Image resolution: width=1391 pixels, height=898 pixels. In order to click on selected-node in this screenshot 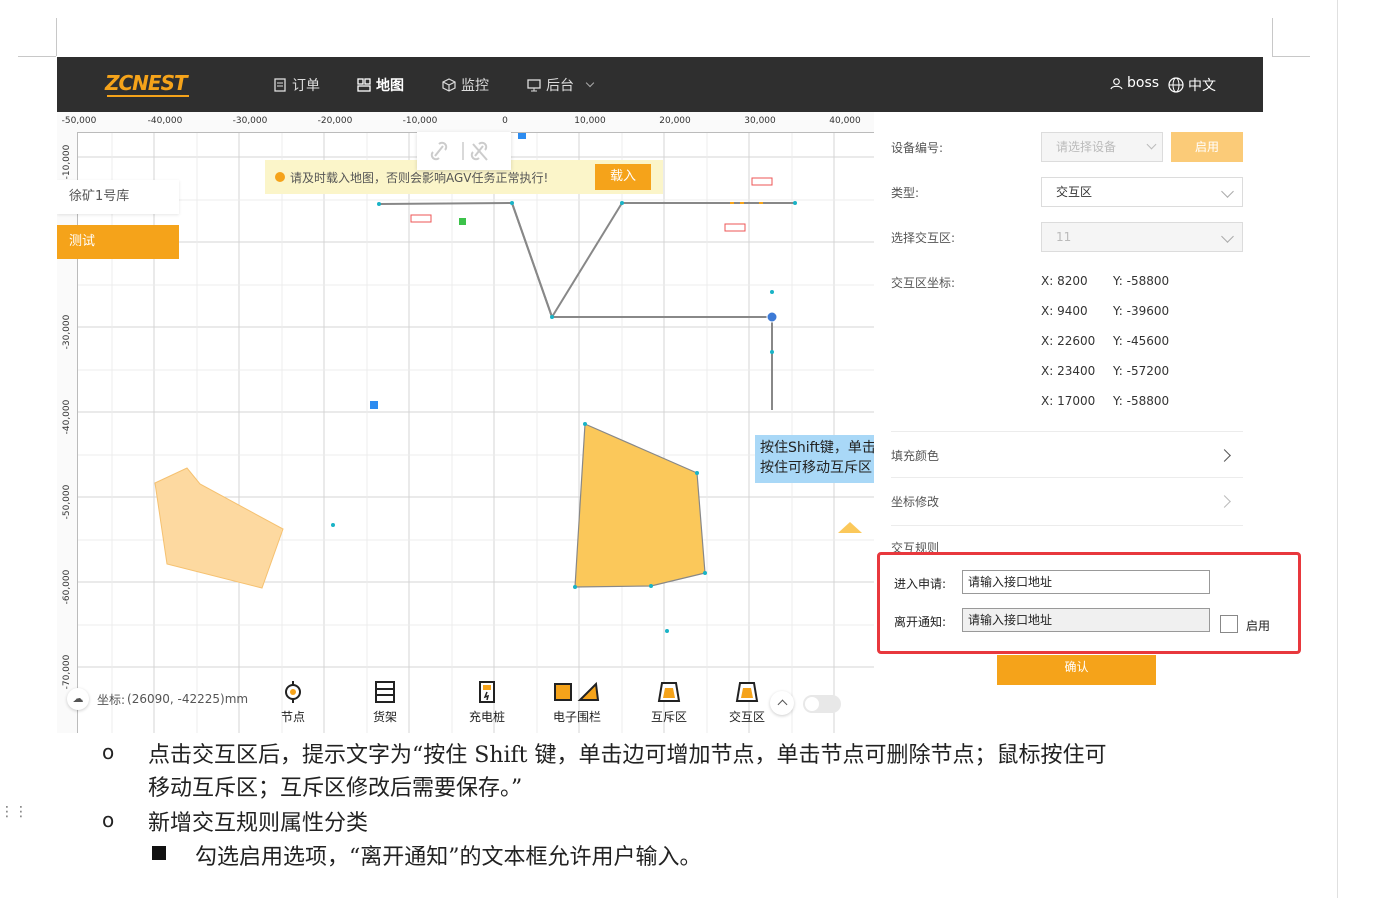, I will do `click(772, 317)`.